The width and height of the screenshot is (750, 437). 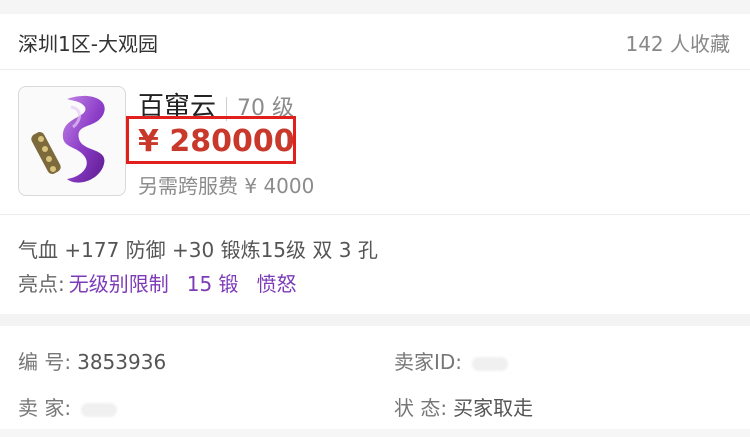 I want to click on item-highlights: 亮点: 无级别限制 15 锻愤怒, so click(x=164, y=282).